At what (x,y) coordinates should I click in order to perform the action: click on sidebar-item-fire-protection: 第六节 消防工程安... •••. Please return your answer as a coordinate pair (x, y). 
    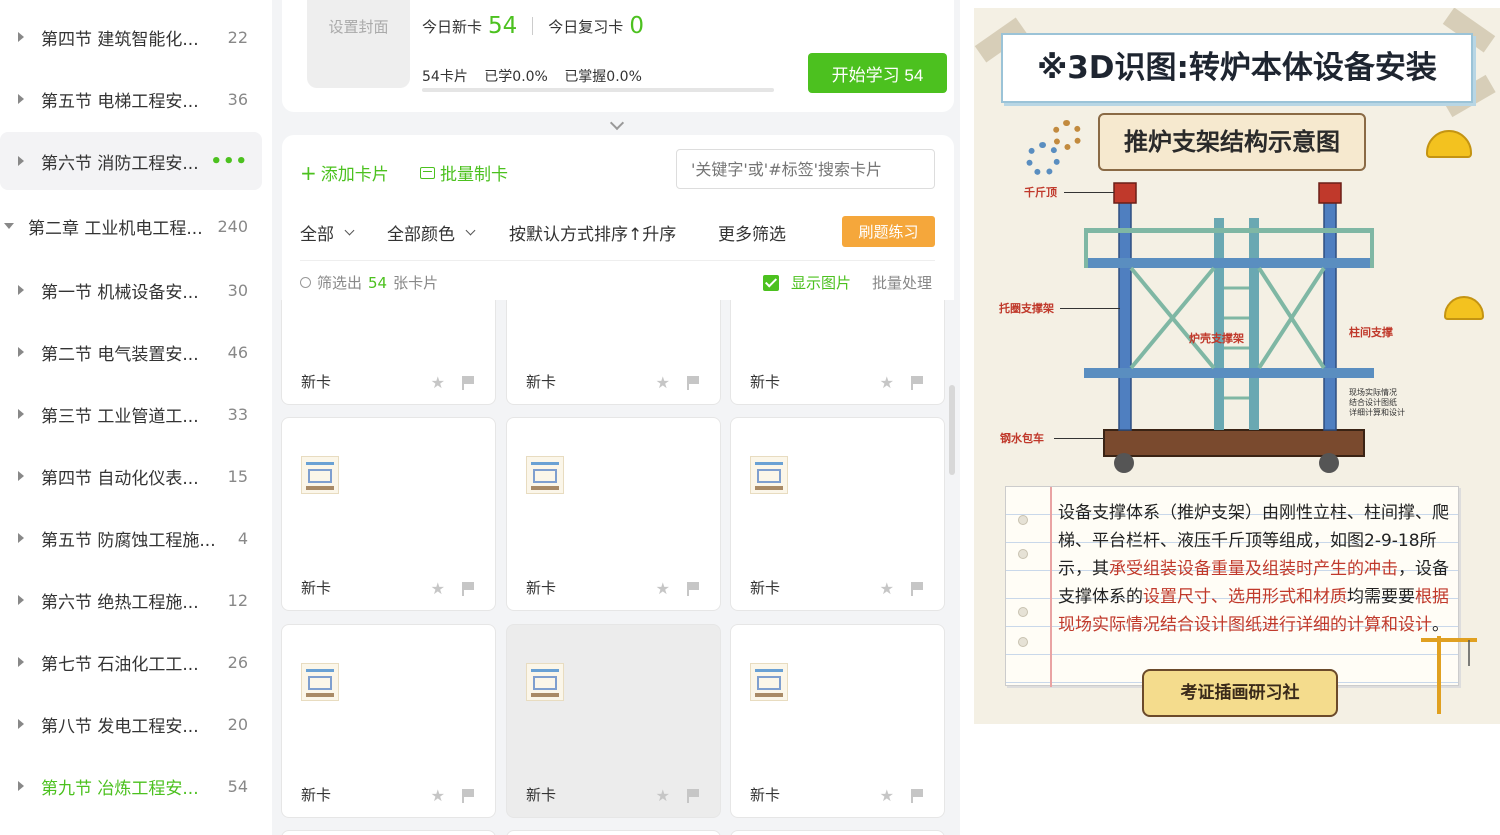
    Looking at the image, I should click on (131, 161).